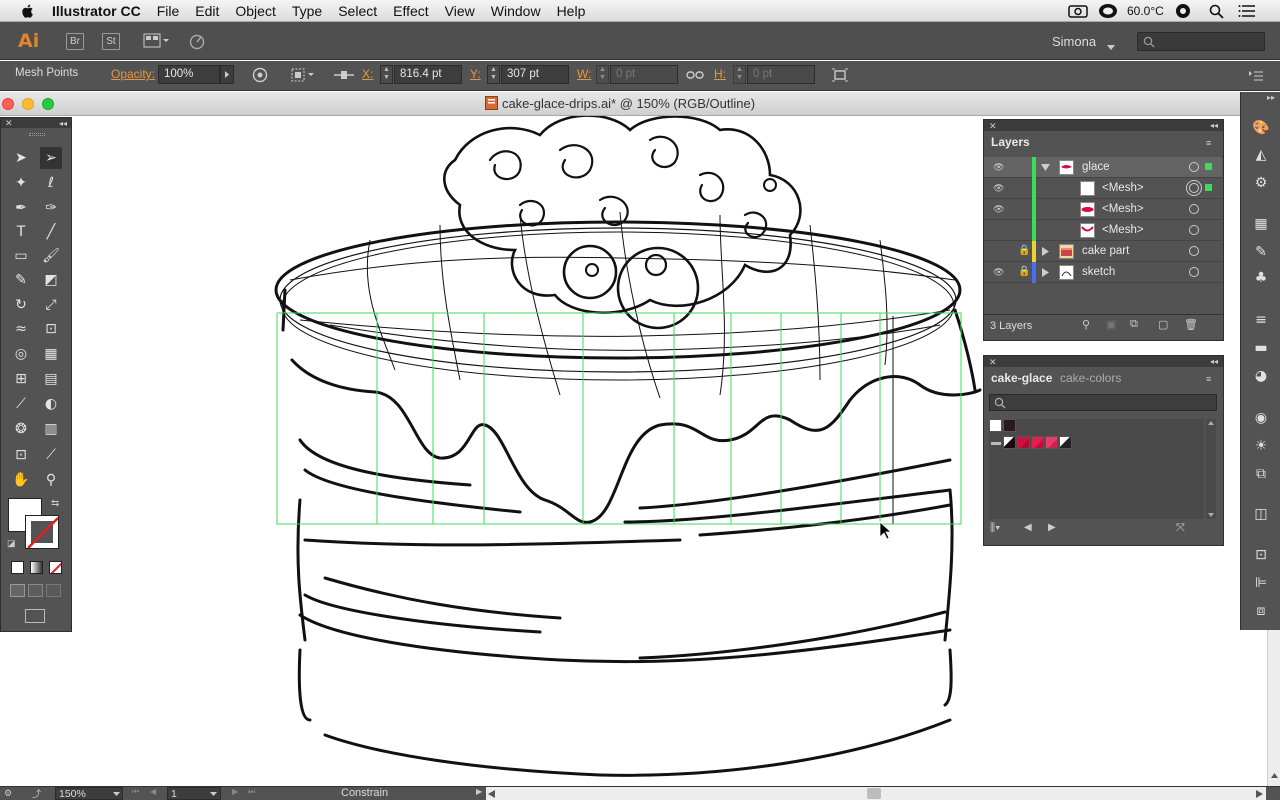  What do you see at coordinates (493, 74) in the screenshot?
I see `y-stepper: ▲ ▼` at bounding box center [493, 74].